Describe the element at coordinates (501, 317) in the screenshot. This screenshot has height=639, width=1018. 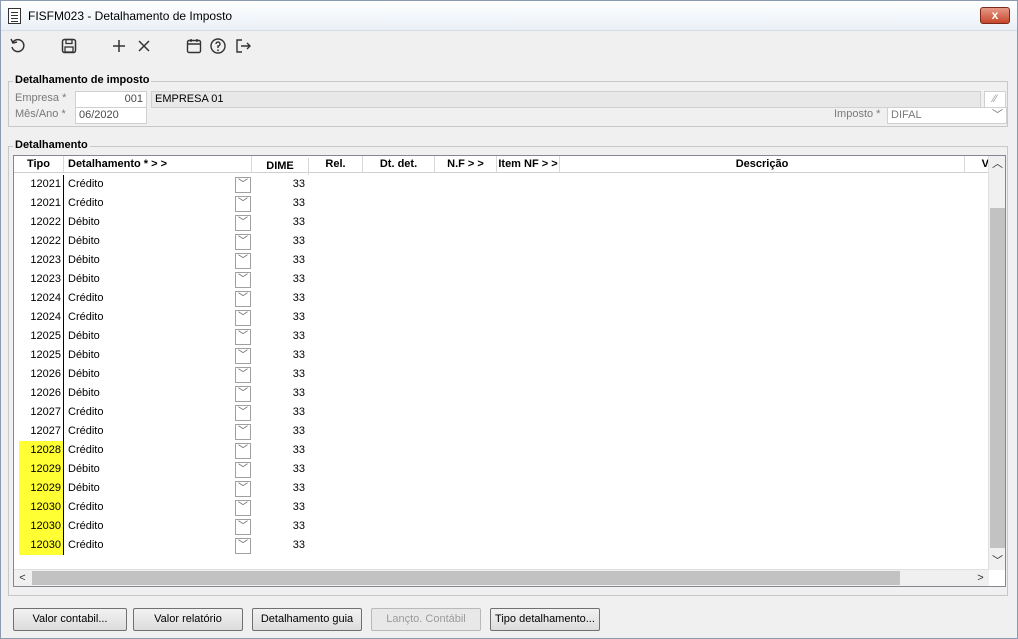
I see `table-row: 12024 Crédito ﹀ 33` at that location.